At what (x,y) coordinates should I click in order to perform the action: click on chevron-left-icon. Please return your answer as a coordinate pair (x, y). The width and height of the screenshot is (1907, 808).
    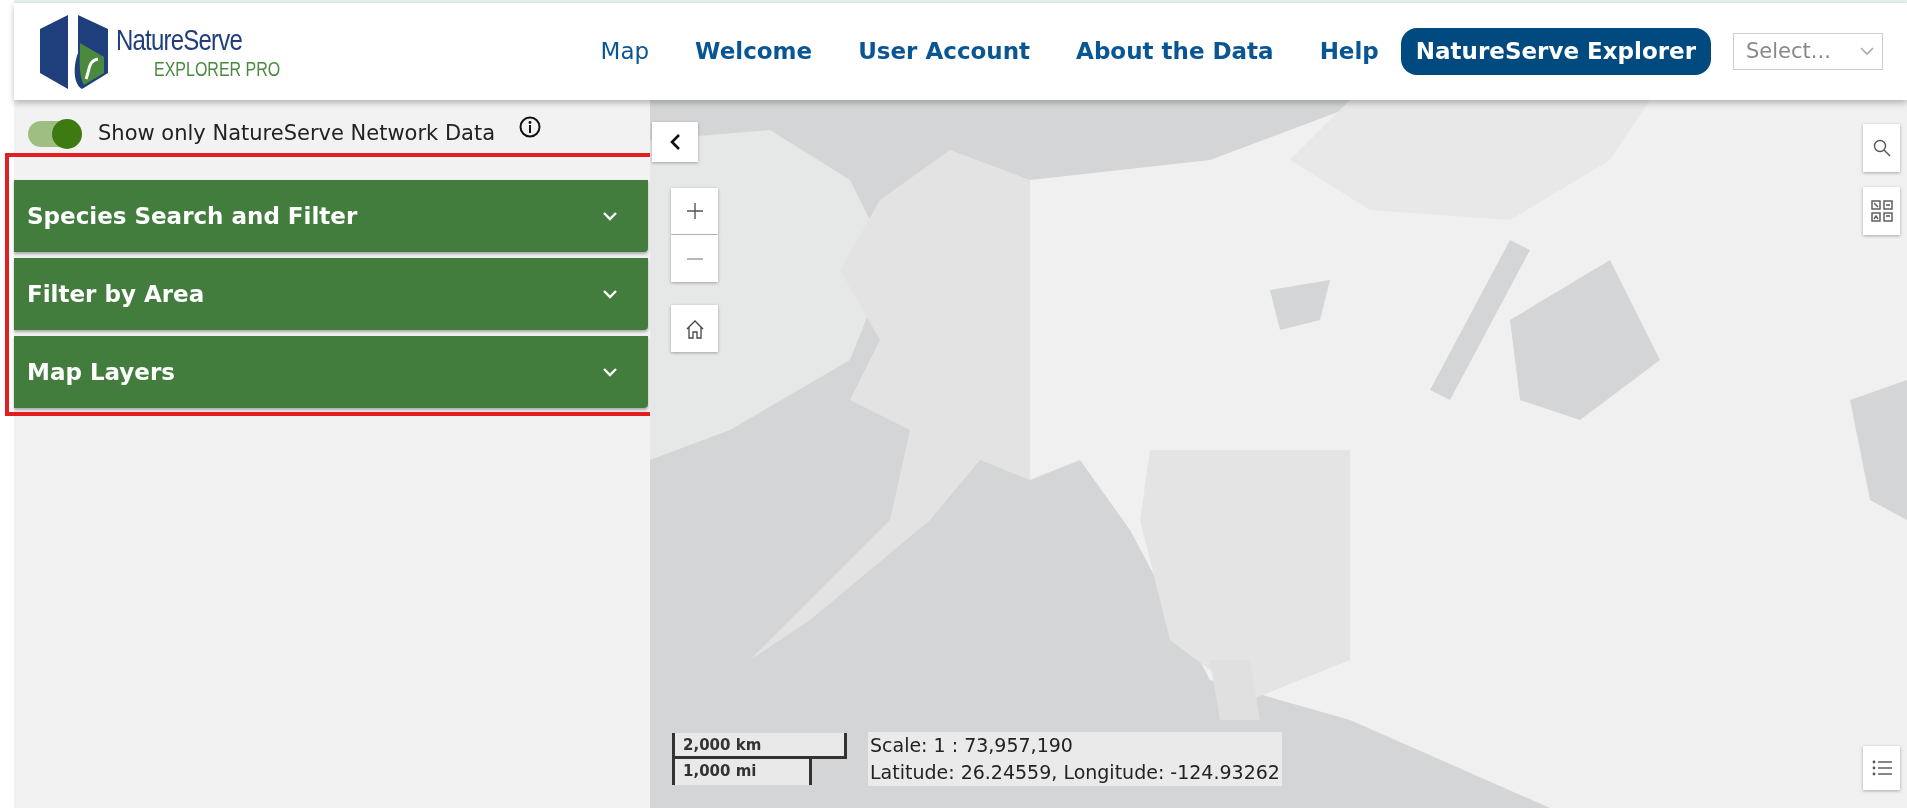
    Looking at the image, I should click on (675, 142).